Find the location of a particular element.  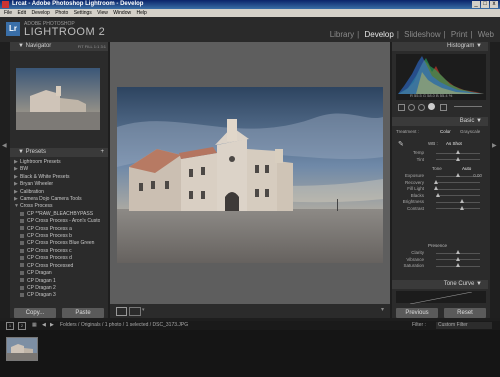

preset-folder: ▶ Lightroom Presets is located at coordinates (57, 162).